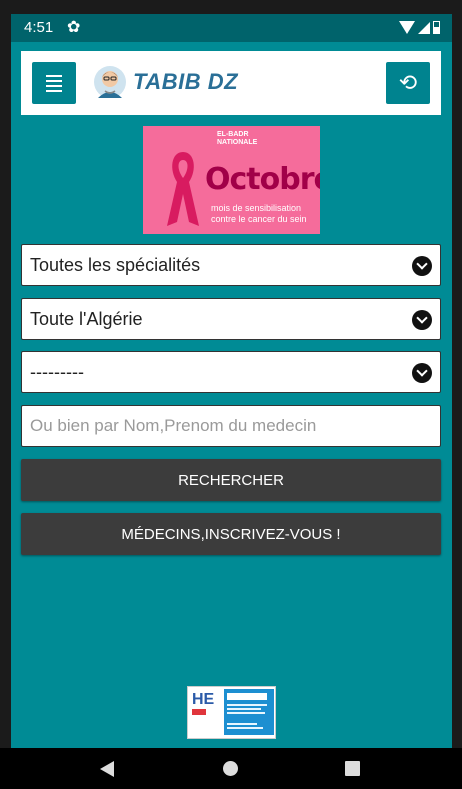 The image size is (462, 789). I want to click on system-nav-bar, so click(231, 768).